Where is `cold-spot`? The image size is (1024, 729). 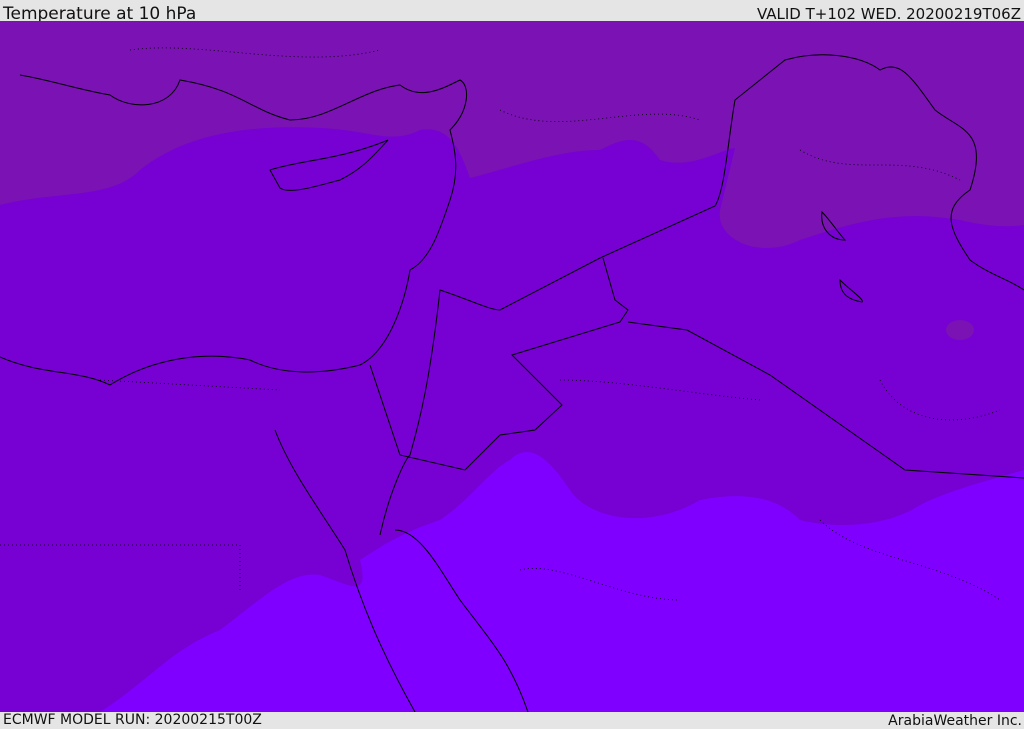
cold-spot is located at coordinates (960, 330).